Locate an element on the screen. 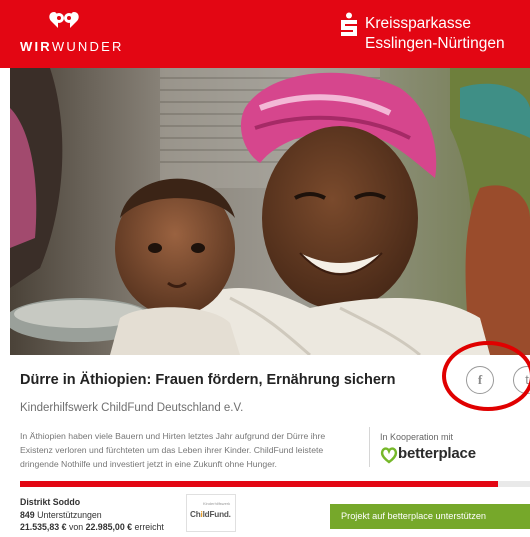 This screenshot has height=537, width=530. supporters-count: 849 is located at coordinates (27, 514).